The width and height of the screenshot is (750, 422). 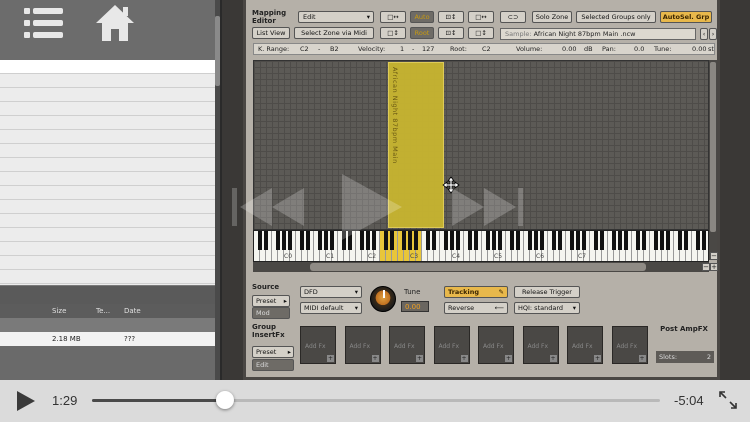 I want to click on tracking-button: Tracking ✎, so click(x=476, y=292).